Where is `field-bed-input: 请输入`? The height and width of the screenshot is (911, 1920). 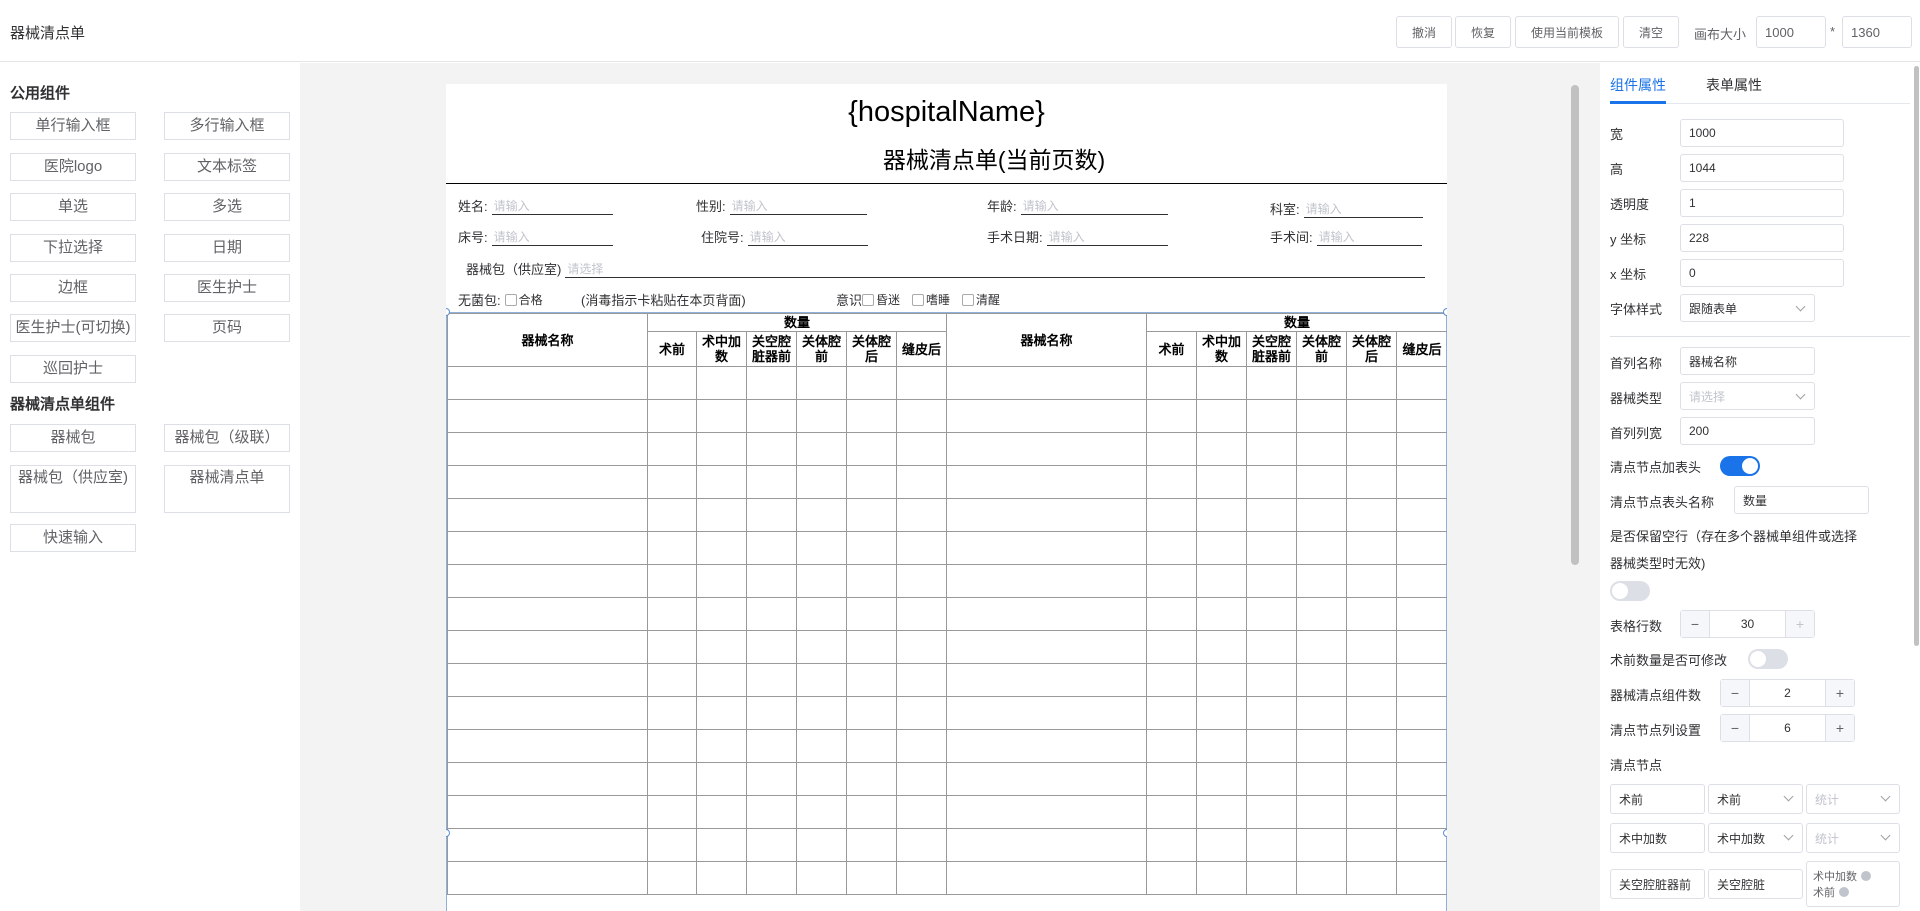
field-bed-input: 请输入 is located at coordinates (552, 238).